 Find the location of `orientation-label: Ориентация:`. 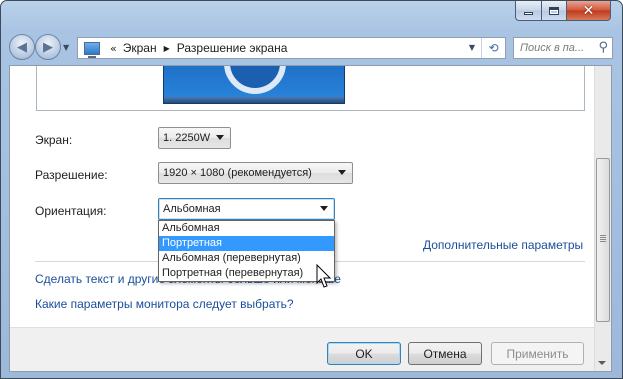

orientation-label: Ориентация: is located at coordinates (71, 211).